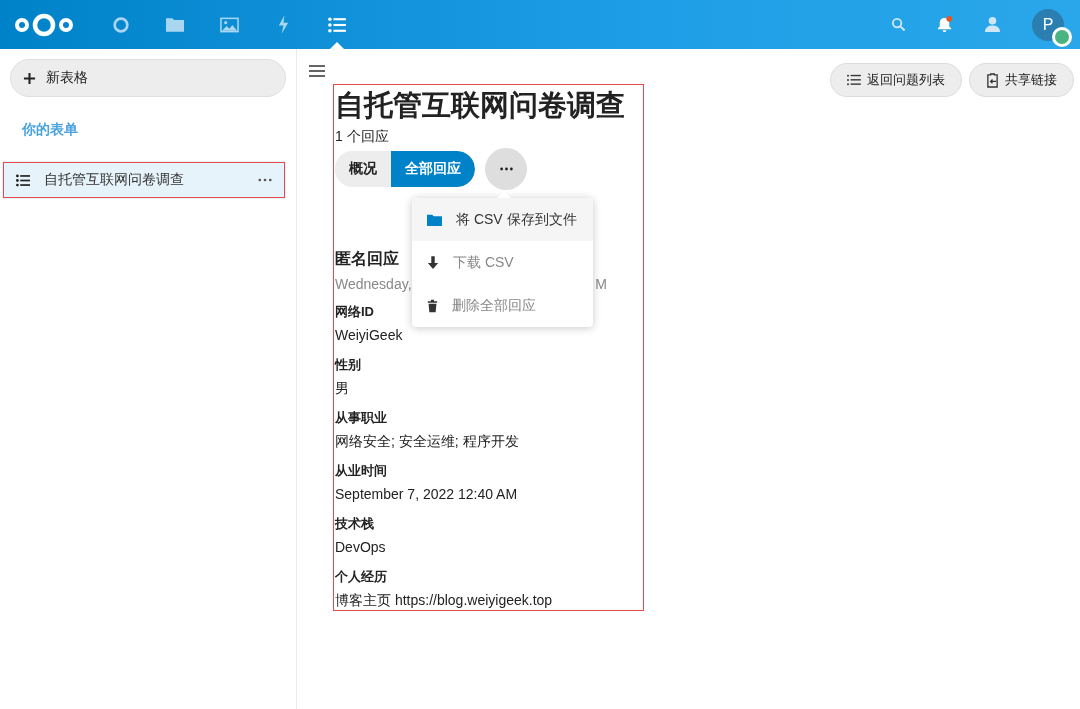  What do you see at coordinates (44, 24) in the screenshot?
I see `logo-icon` at bounding box center [44, 24].